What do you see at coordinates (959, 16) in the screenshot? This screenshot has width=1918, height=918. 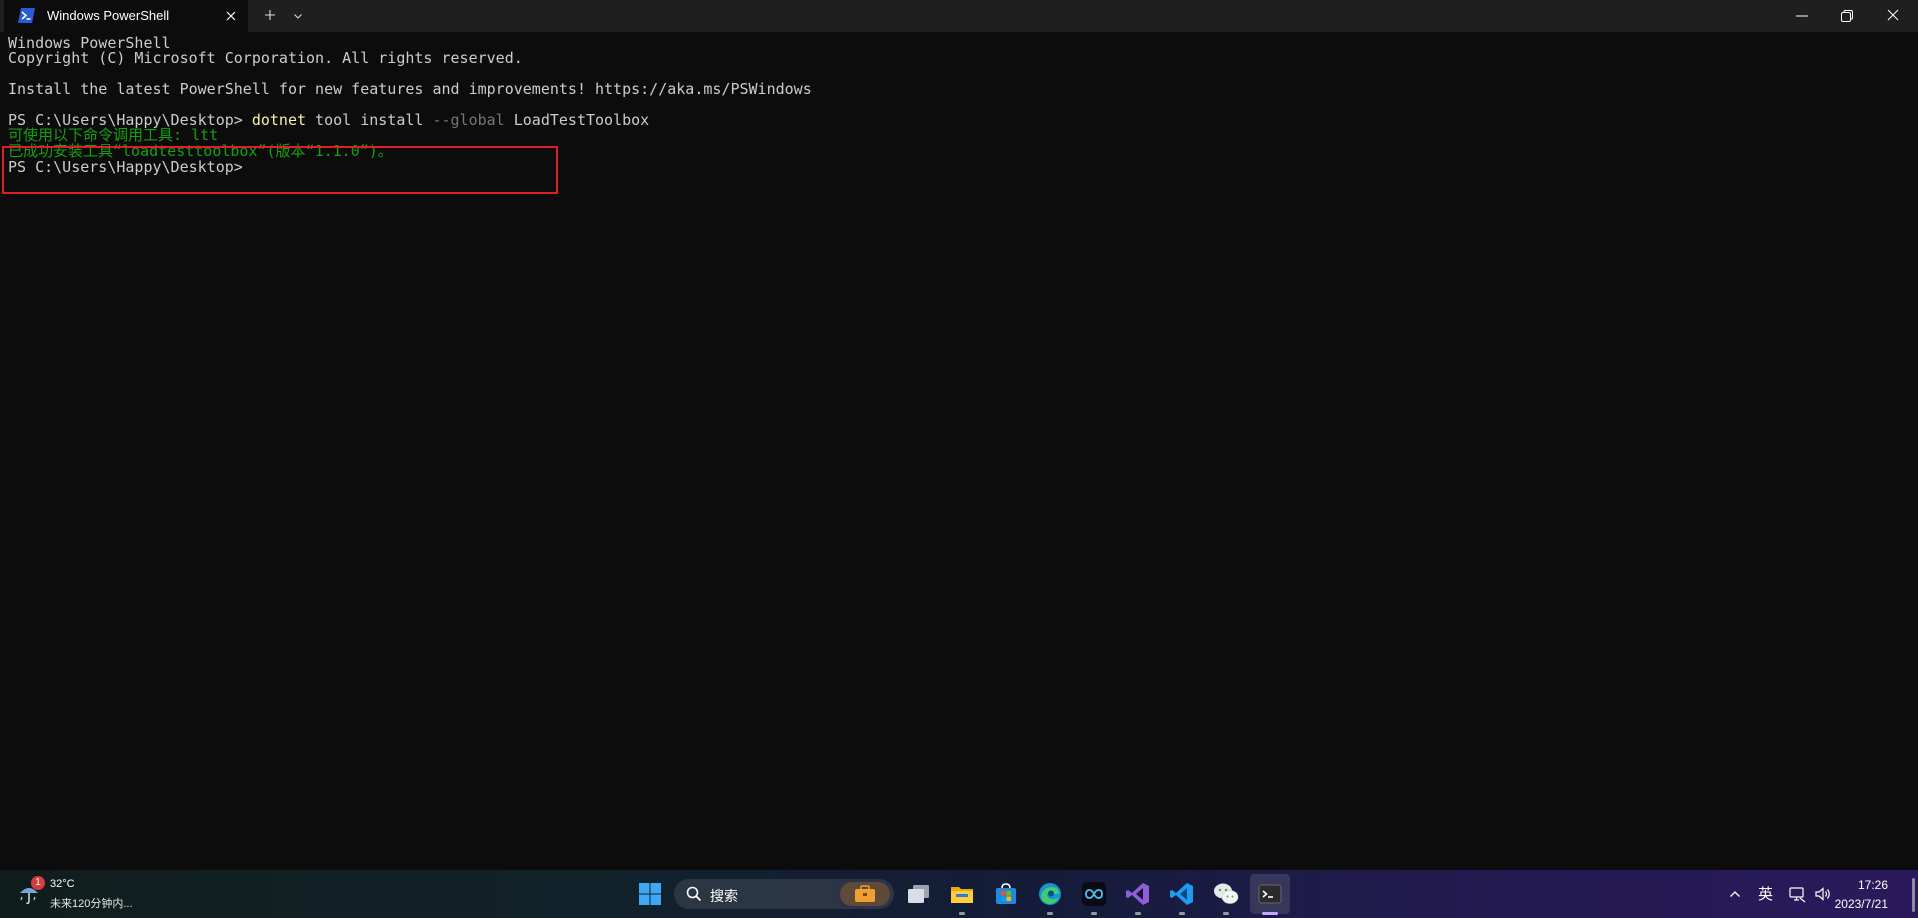 I see `title-bar: Windows PowerShell` at bounding box center [959, 16].